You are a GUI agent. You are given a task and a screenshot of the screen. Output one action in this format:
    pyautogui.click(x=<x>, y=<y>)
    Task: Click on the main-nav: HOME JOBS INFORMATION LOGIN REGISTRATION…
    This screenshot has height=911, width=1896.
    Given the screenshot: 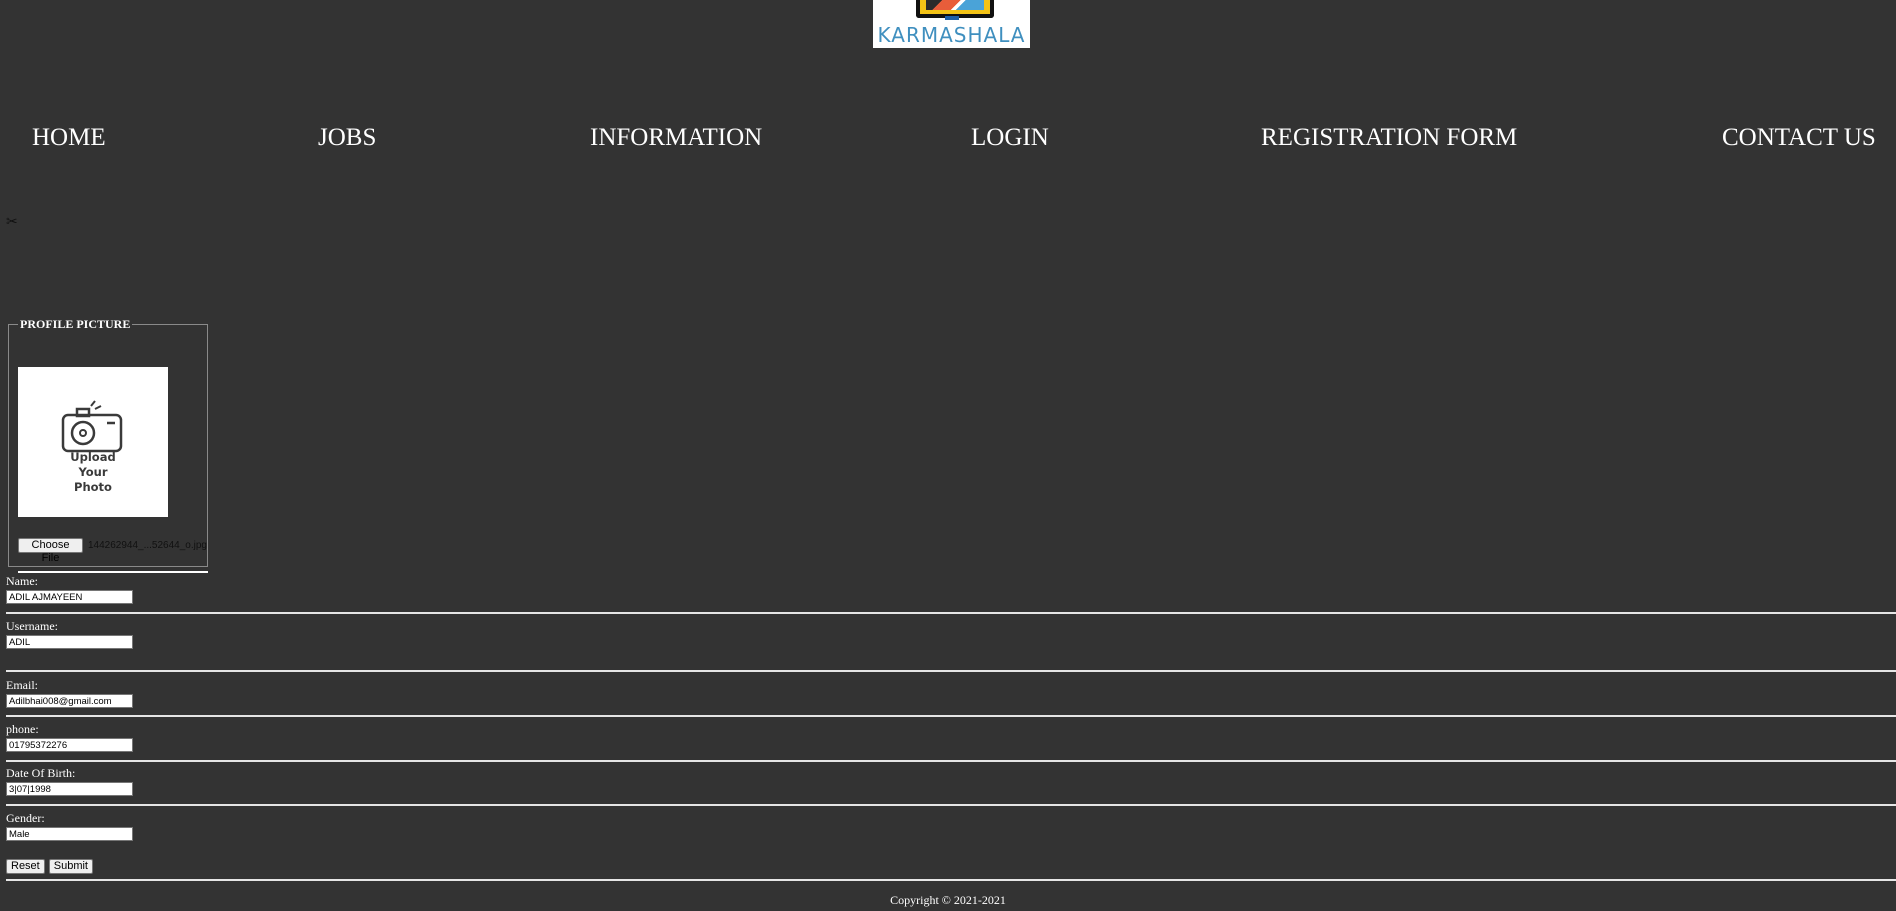 What is the action you would take?
    pyautogui.click(x=948, y=141)
    